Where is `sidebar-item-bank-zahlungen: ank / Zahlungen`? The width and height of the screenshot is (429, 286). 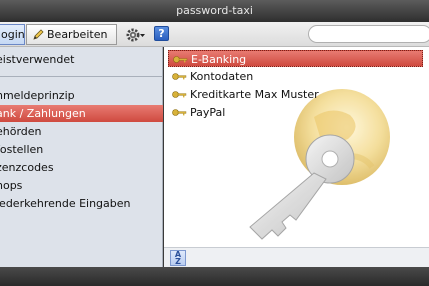 sidebar-item-bank-zahlungen: ank / Zahlungen is located at coordinates (81, 113).